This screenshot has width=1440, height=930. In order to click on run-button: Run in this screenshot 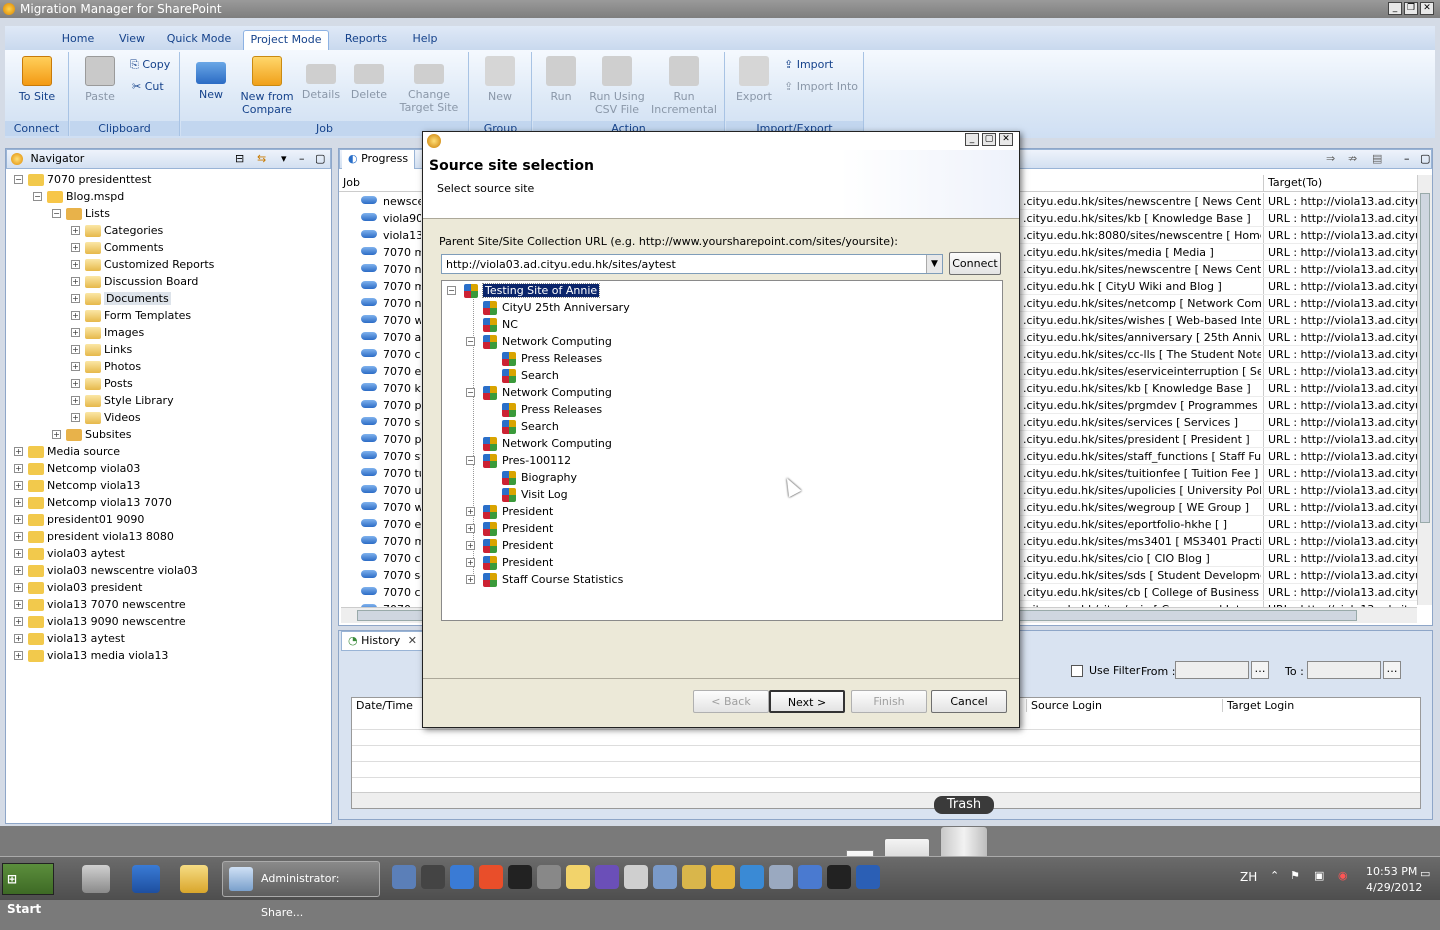, I will do `click(561, 78)`.